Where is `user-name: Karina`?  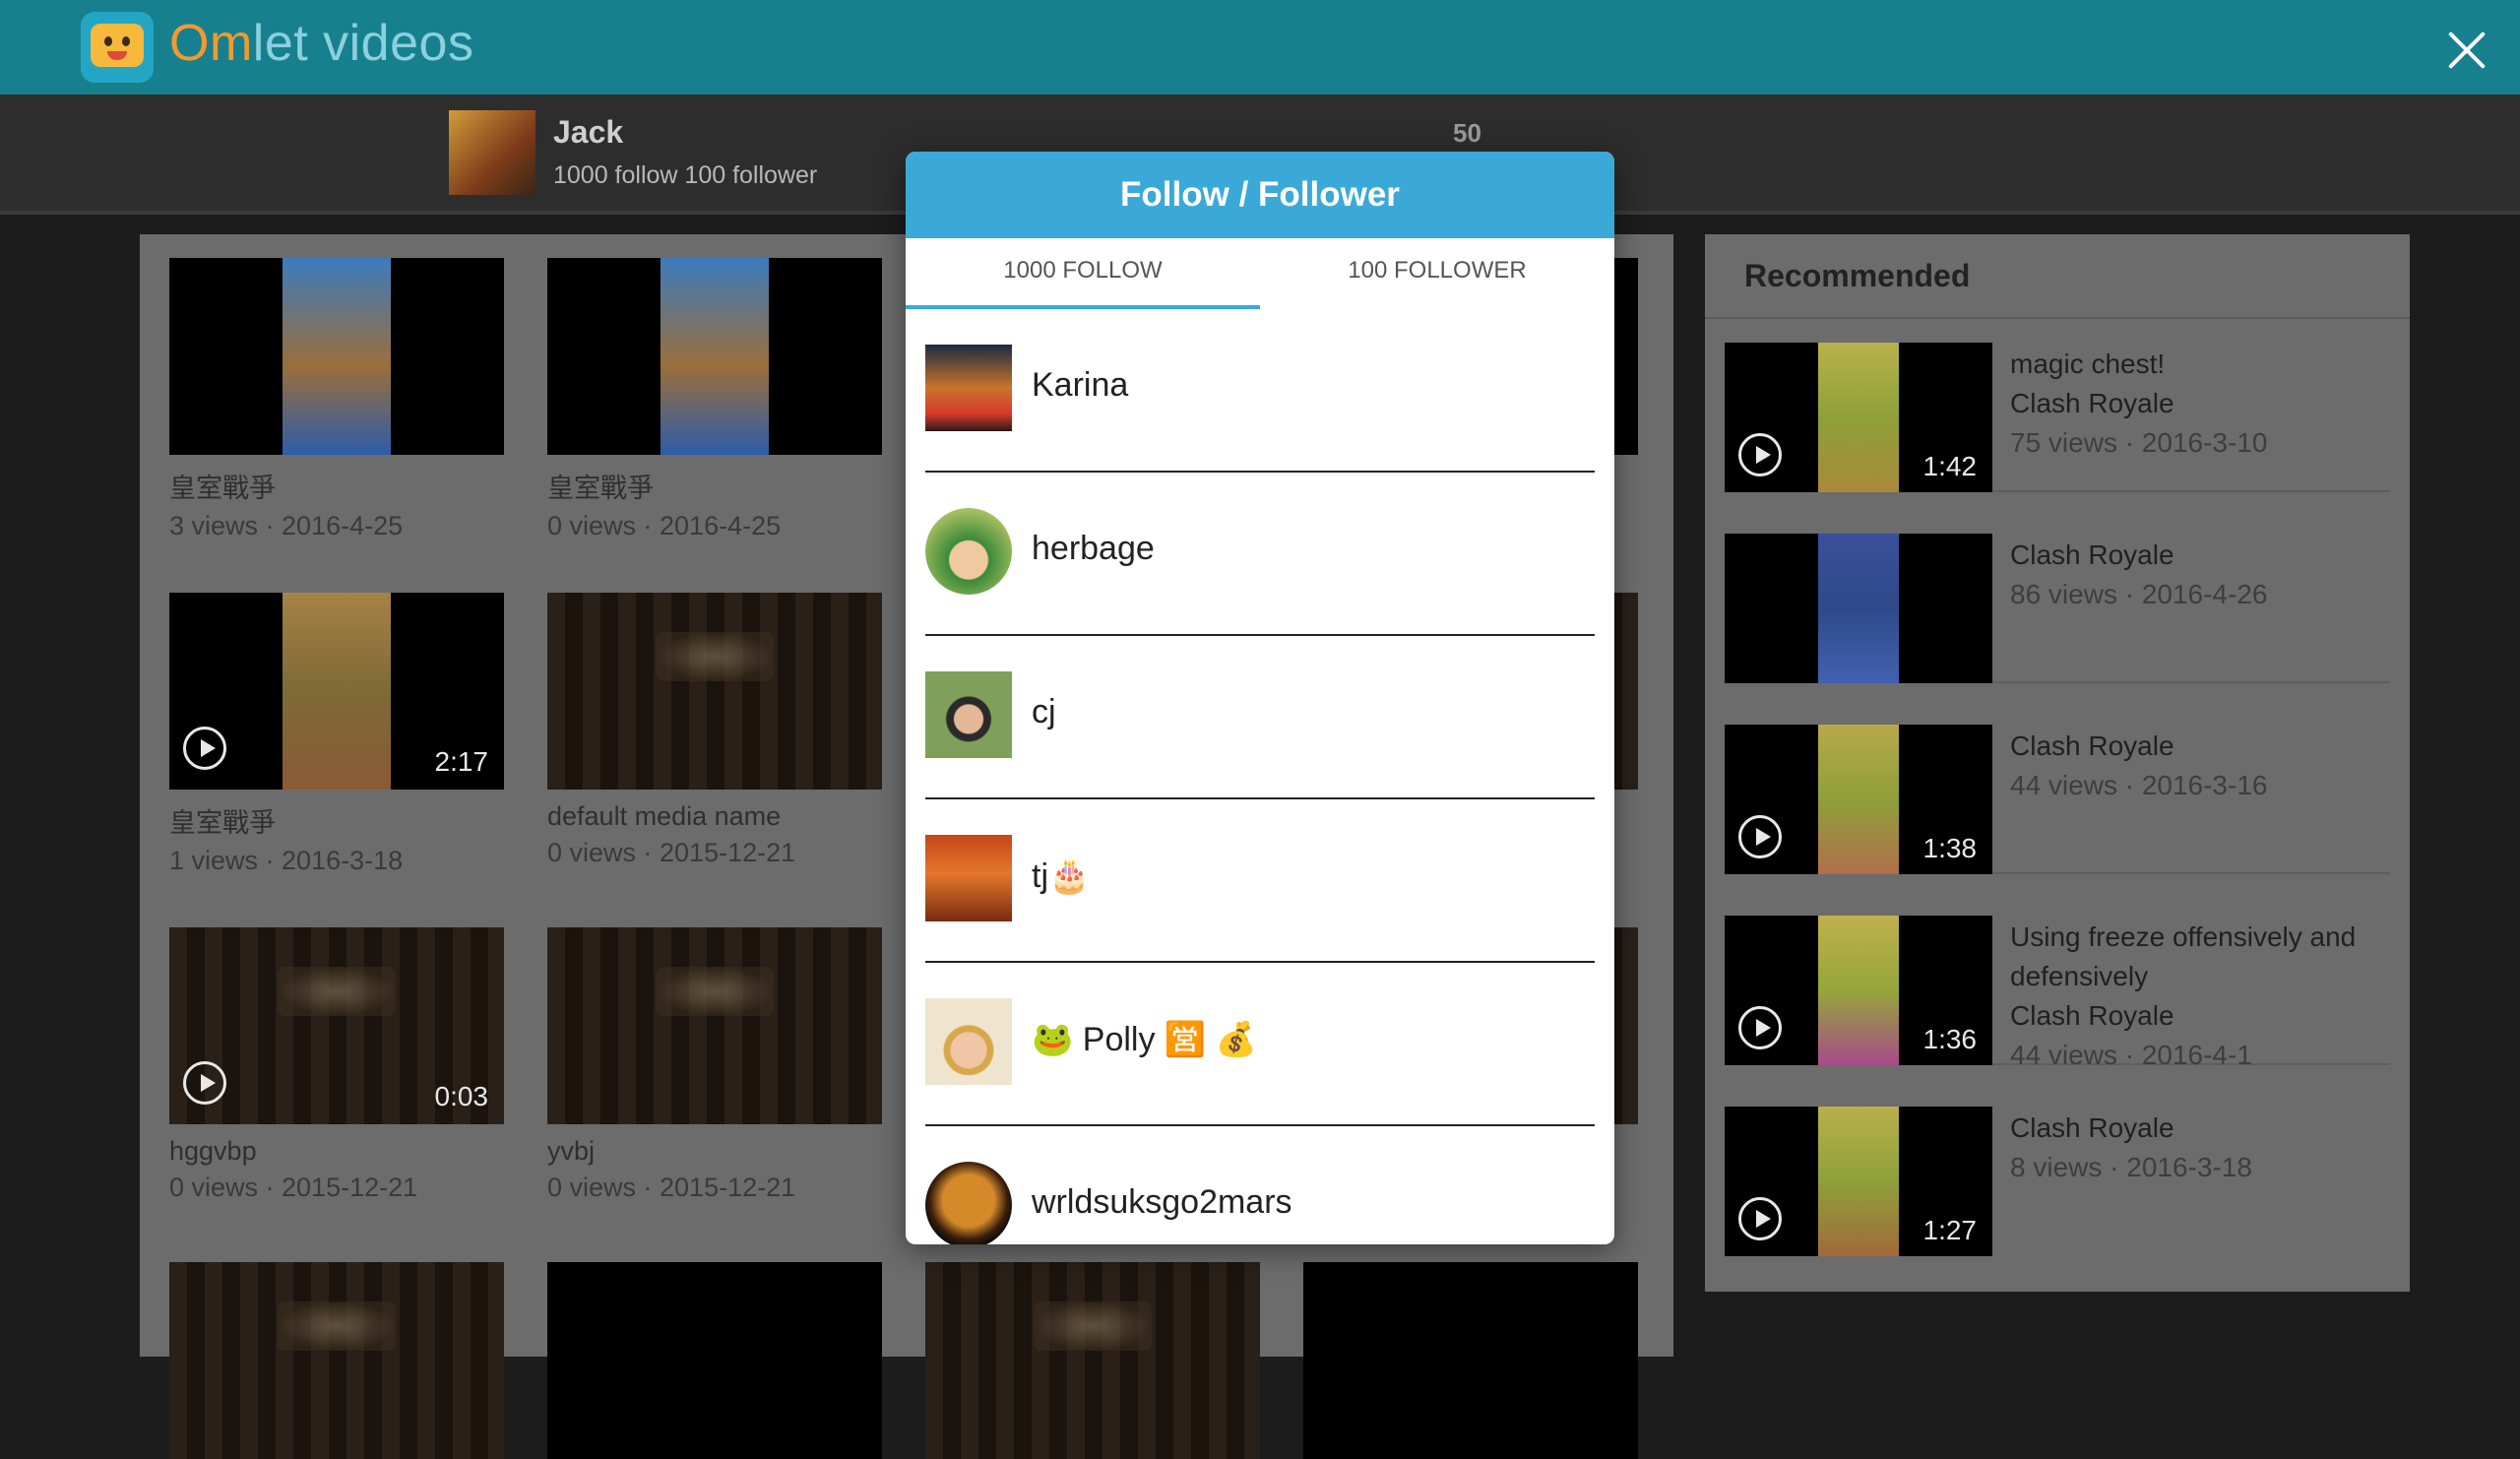
user-name: Karina is located at coordinates (1080, 385).